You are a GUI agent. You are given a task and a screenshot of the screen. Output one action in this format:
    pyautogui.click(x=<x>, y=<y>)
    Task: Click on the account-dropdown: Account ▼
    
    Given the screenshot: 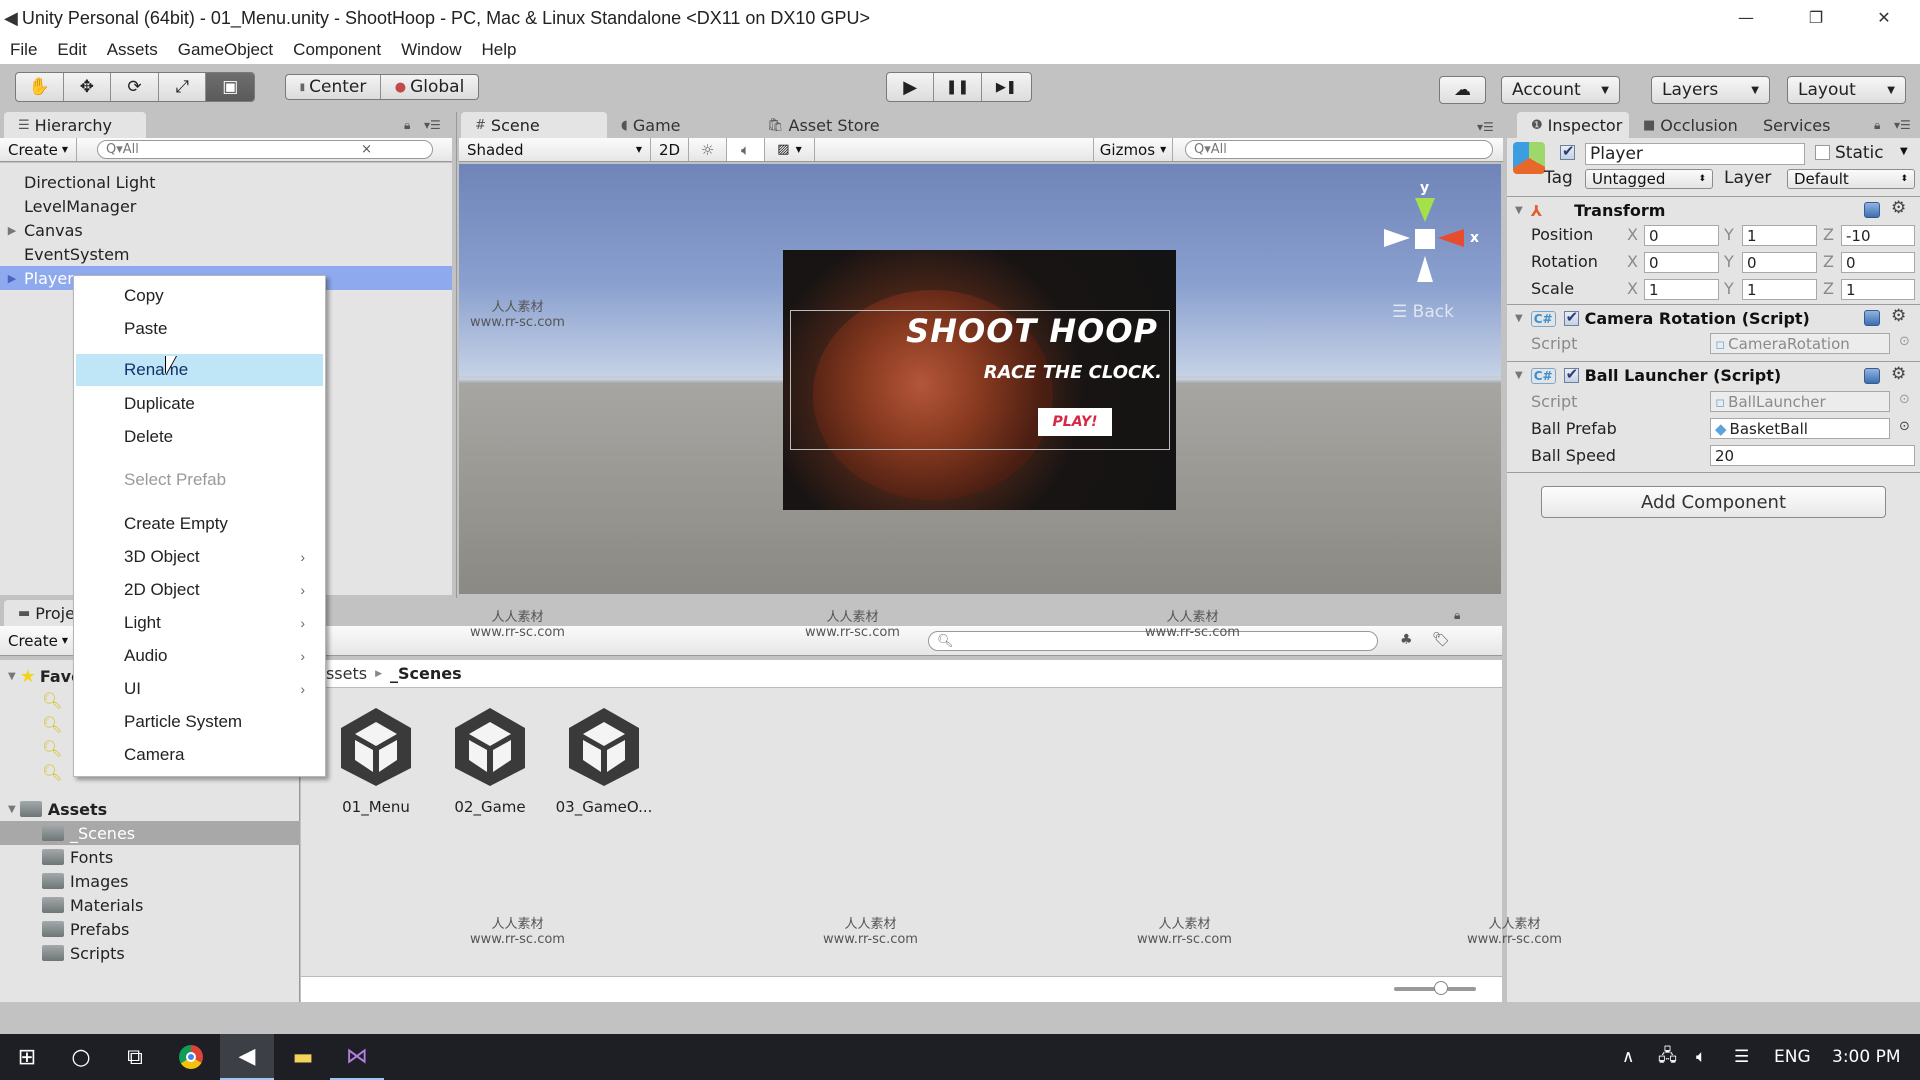 What is the action you would take?
    pyautogui.click(x=1560, y=90)
    